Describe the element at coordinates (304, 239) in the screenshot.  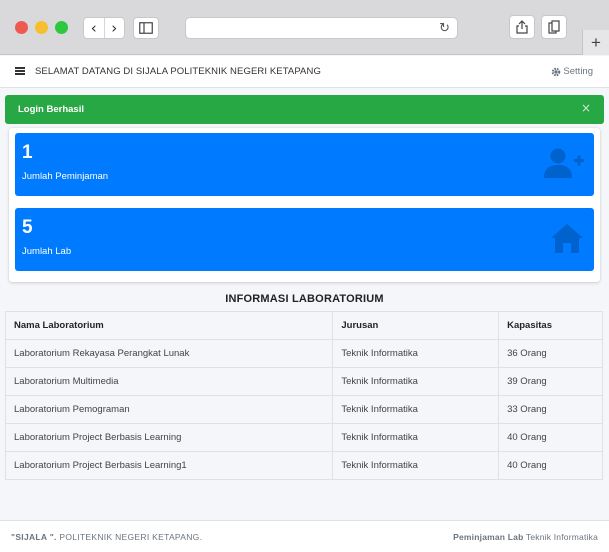
I see `stat-box-lab: 5 Jumlah Lab` at that location.